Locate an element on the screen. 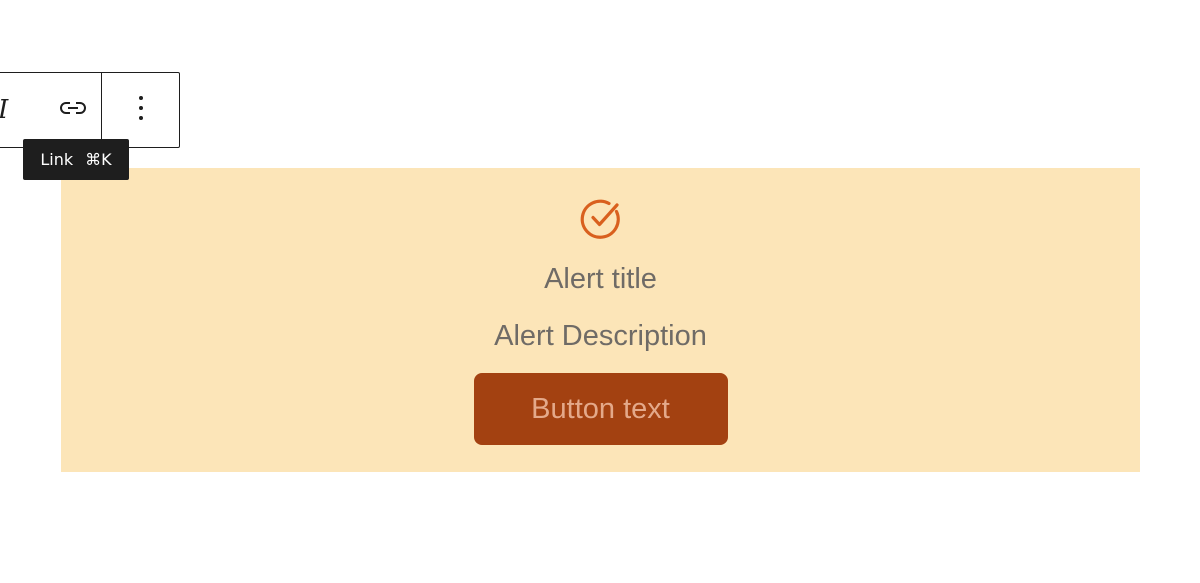 This screenshot has width=1200, height=583. link-tooltip: Link ⌘K is located at coordinates (76, 159).